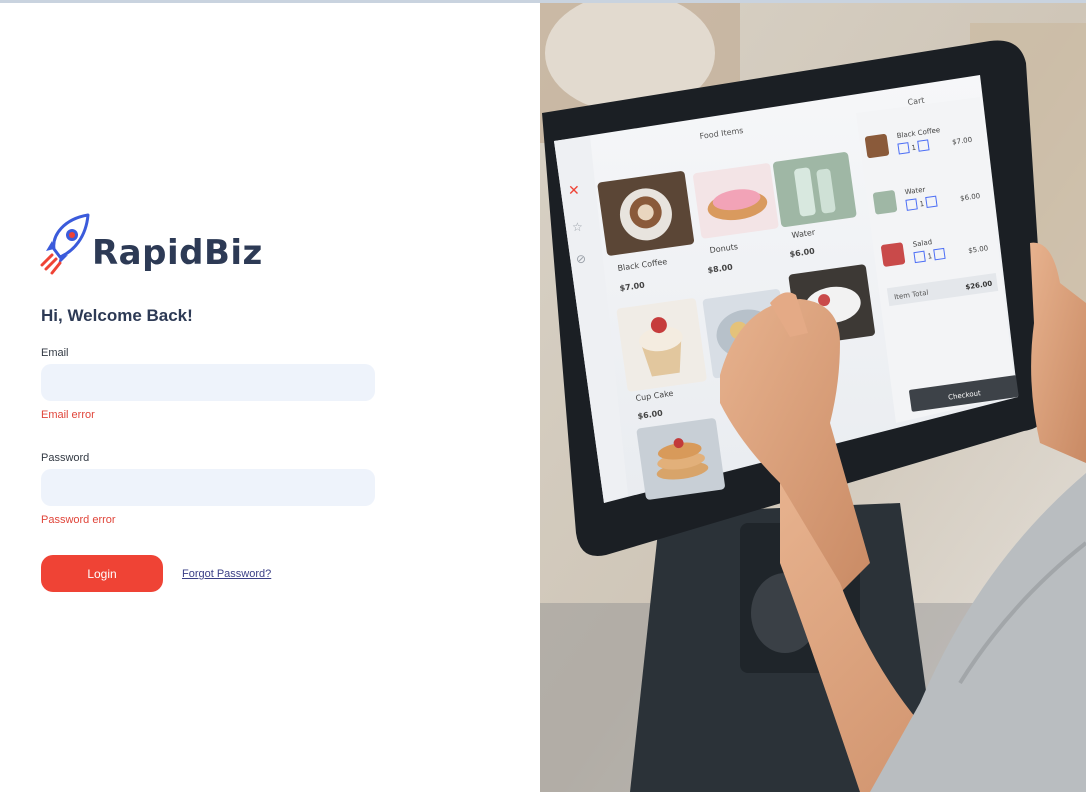 The image size is (1086, 792). Describe the element at coordinates (102, 573) in the screenshot. I see `login-button: Login` at that location.